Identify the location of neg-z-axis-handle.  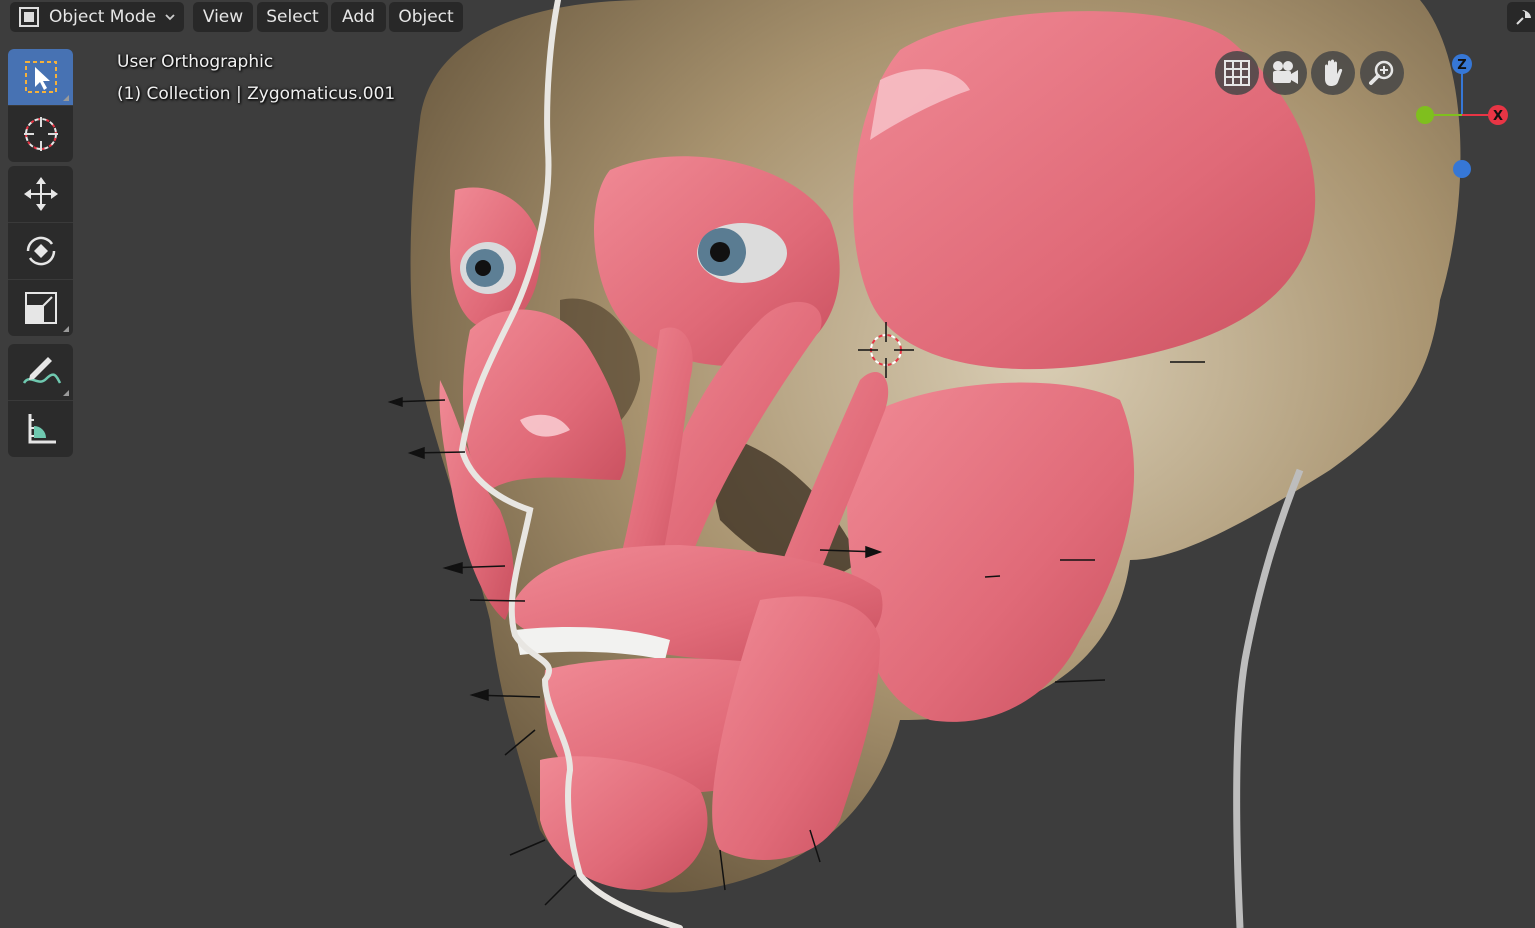
(1462, 169).